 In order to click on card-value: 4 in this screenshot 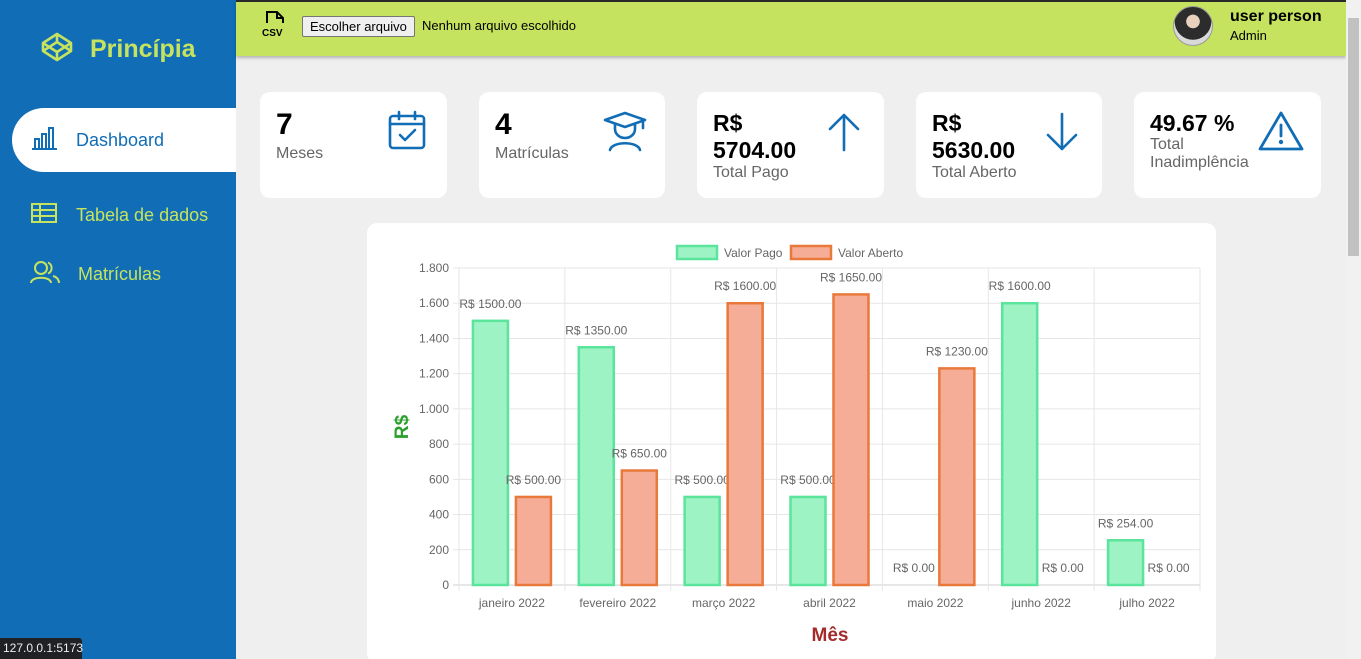, I will do `click(503, 124)`.